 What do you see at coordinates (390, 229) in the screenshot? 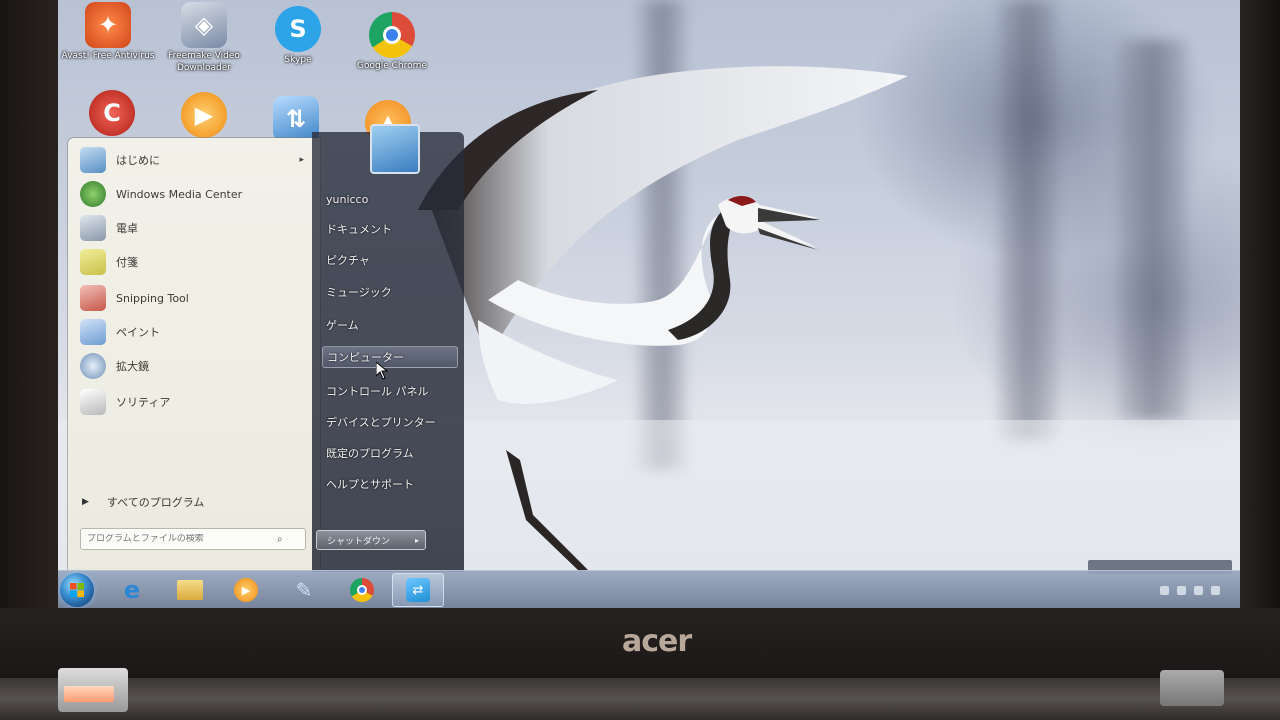
I see `start-right-item-documents: ドキュメント` at bounding box center [390, 229].